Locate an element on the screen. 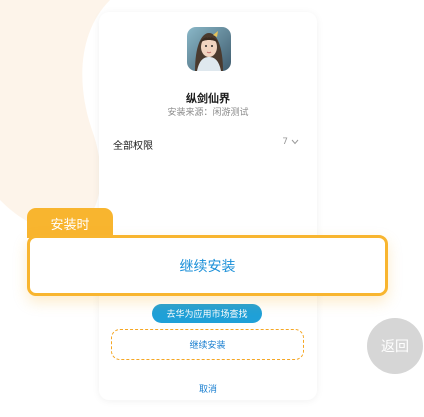 The width and height of the screenshot is (424, 417). continue-install-highlight: 继续安装 is located at coordinates (207, 265).